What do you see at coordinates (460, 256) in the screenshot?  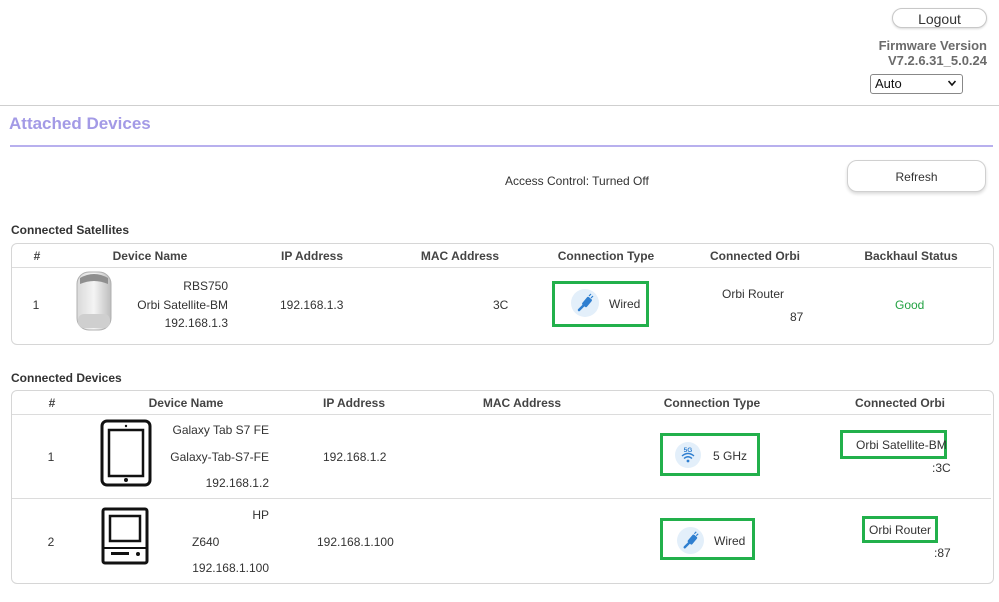 I see `sat-col-mac: MAC Address` at bounding box center [460, 256].